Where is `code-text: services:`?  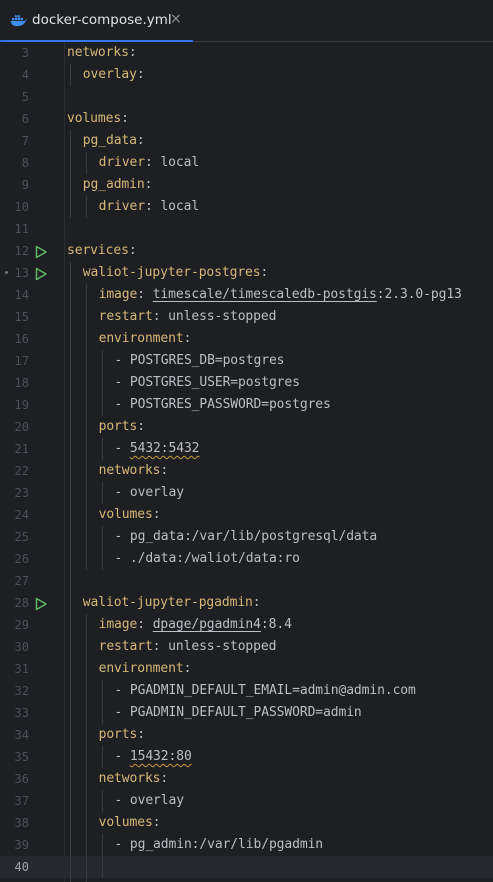 code-text: services: is located at coordinates (106, 250).